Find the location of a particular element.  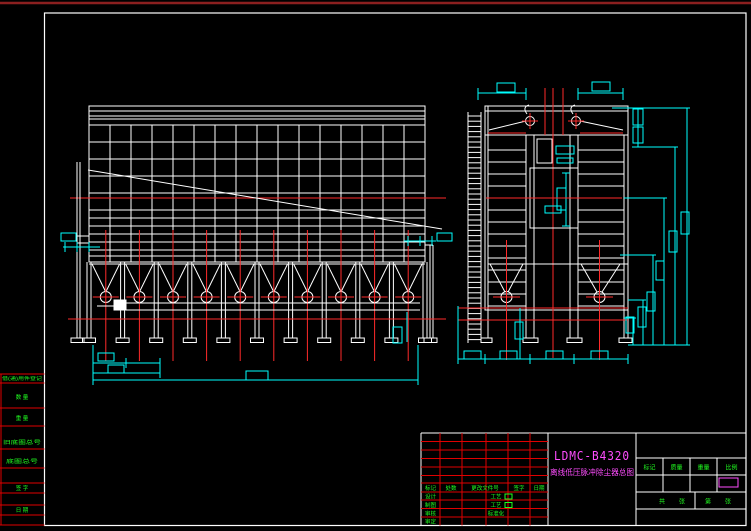

sig-row-label: 审定 is located at coordinates (431, 522).